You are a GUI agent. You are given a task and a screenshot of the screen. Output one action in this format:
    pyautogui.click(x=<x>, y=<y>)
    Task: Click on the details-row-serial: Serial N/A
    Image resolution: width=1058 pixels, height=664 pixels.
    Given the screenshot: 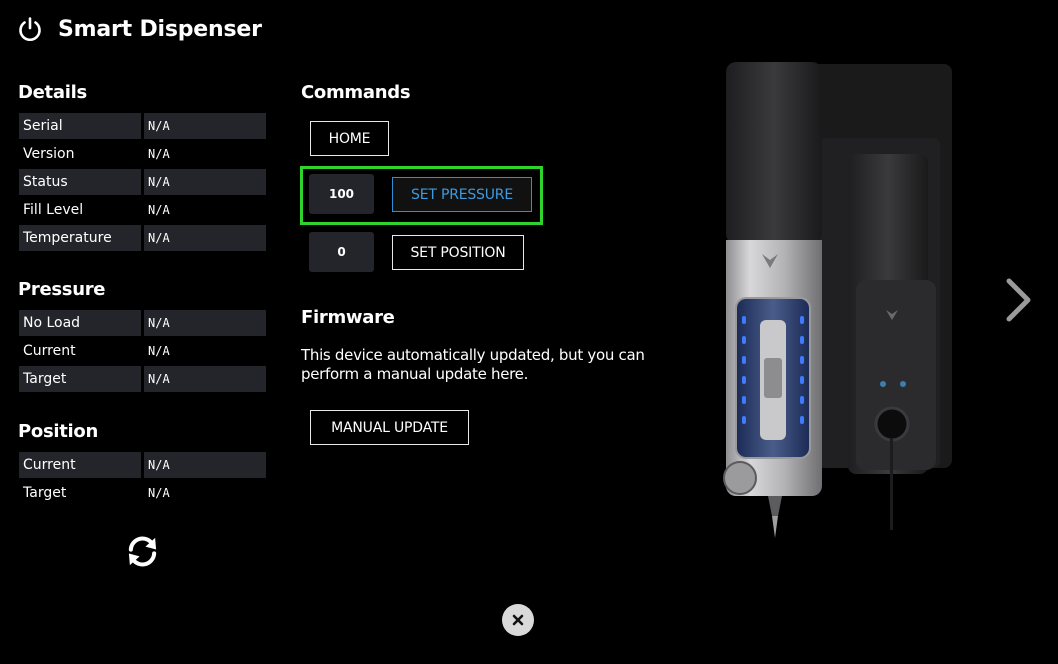 What is the action you would take?
    pyautogui.click(x=142, y=127)
    